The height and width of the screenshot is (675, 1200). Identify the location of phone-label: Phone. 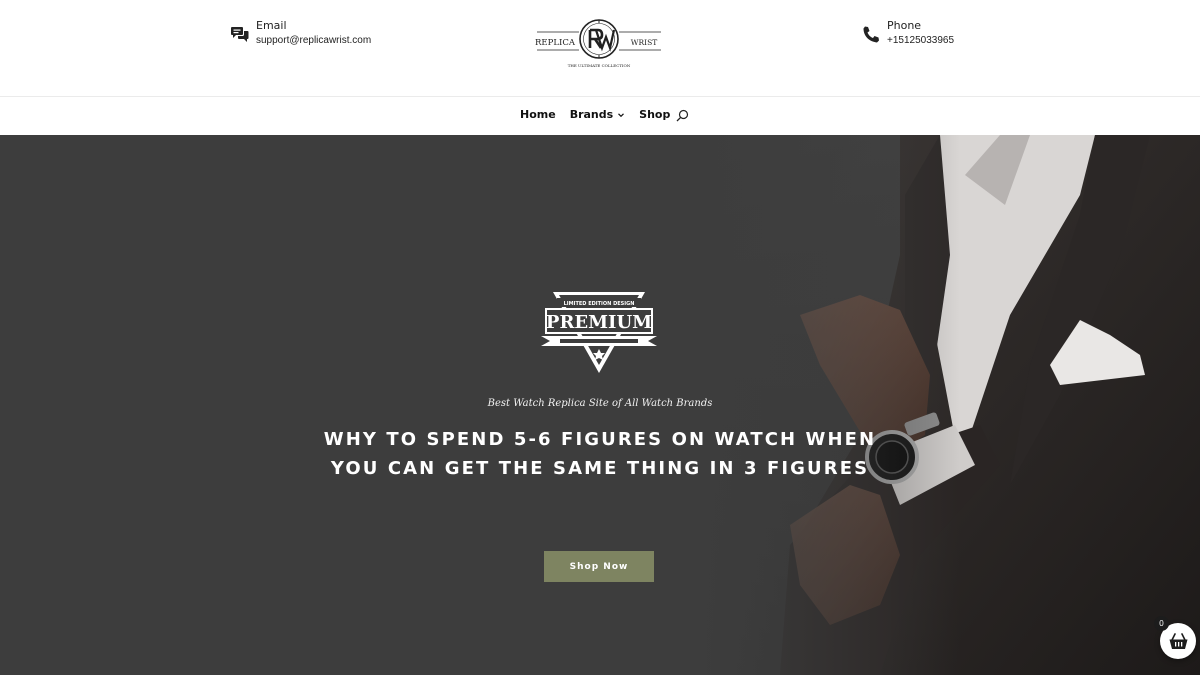
(904, 25).